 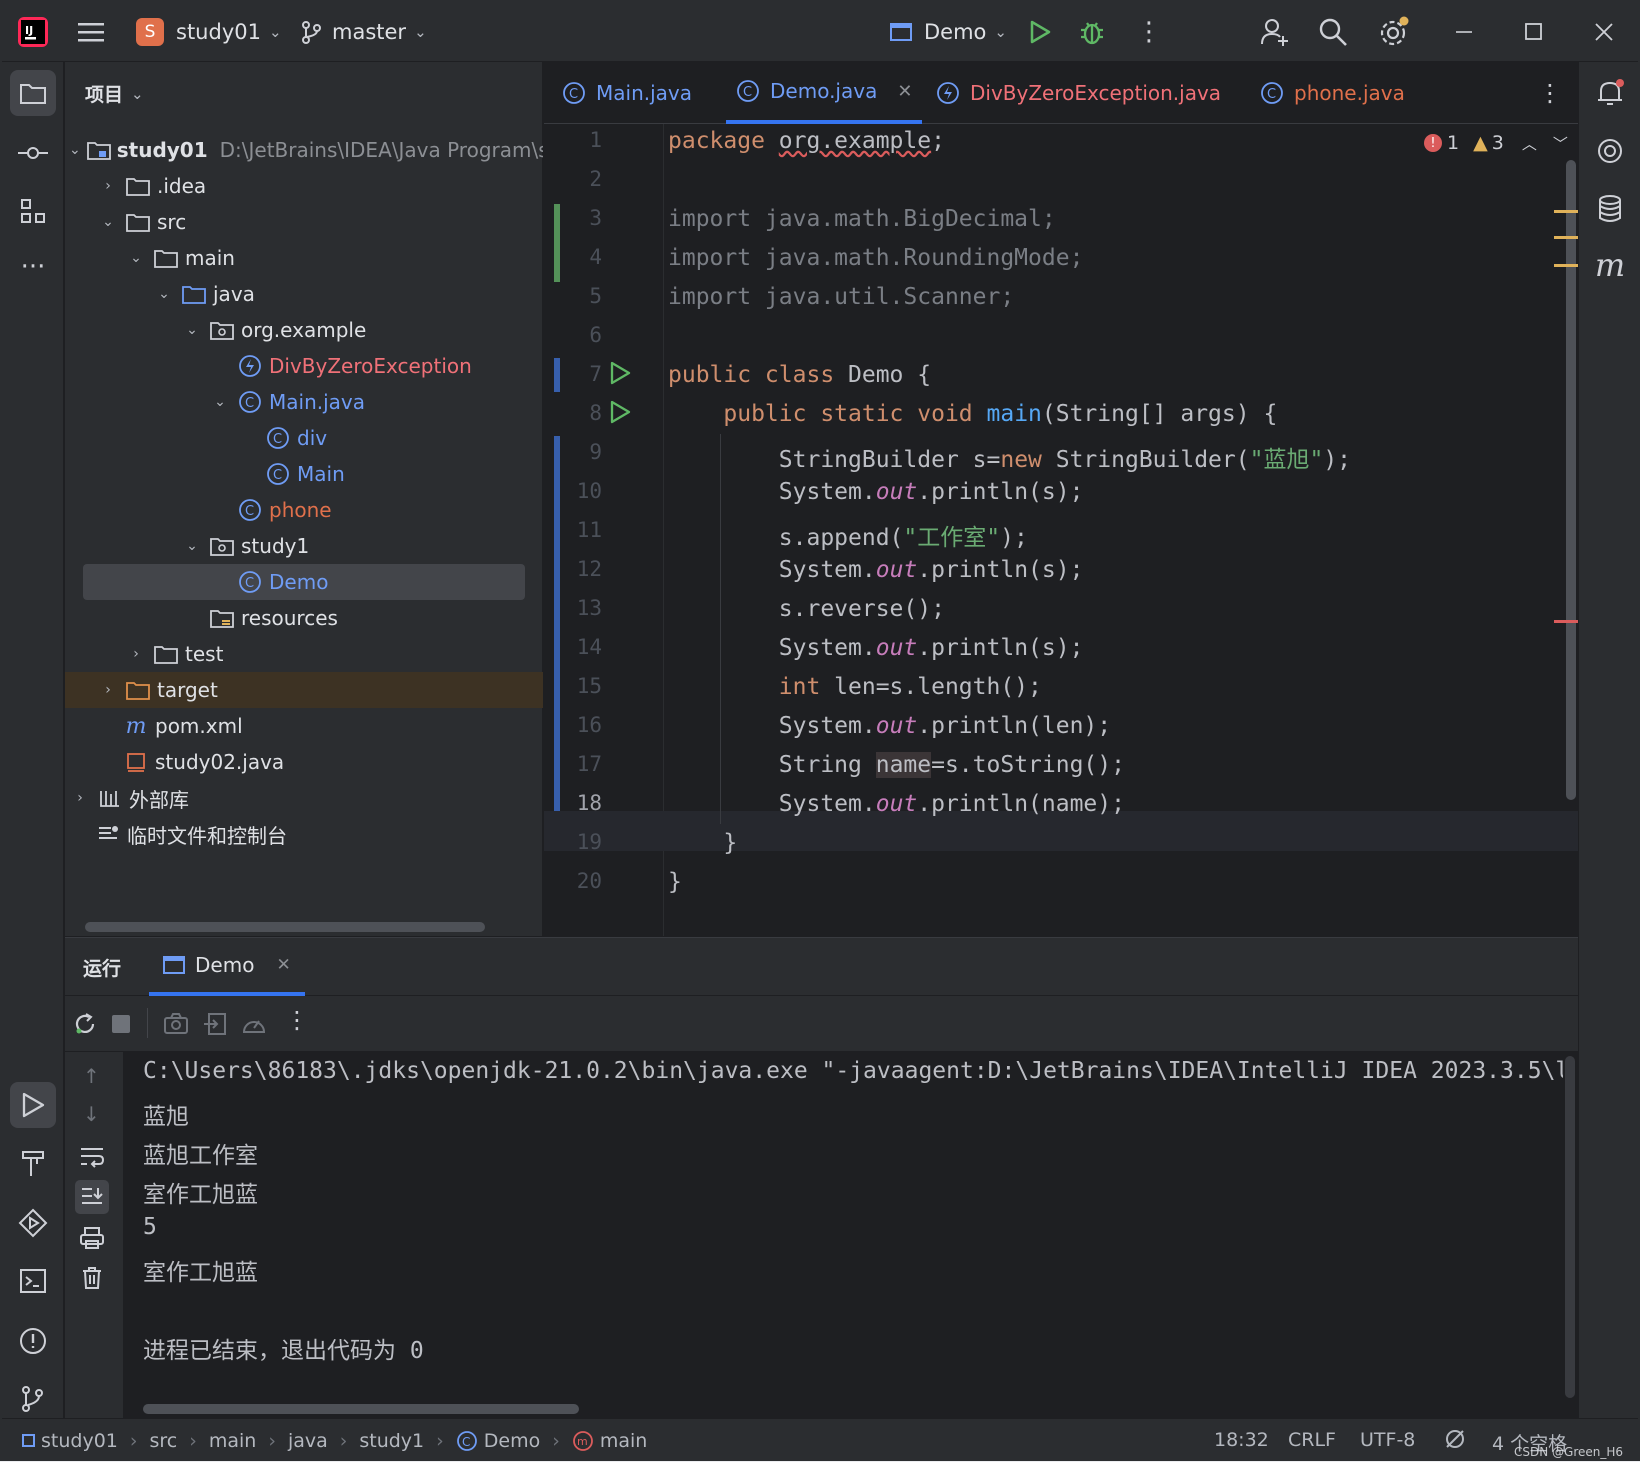 What do you see at coordinates (92, 1197) in the screenshot?
I see `scroll-to-end-icon` at bounding box center [92, 1197].